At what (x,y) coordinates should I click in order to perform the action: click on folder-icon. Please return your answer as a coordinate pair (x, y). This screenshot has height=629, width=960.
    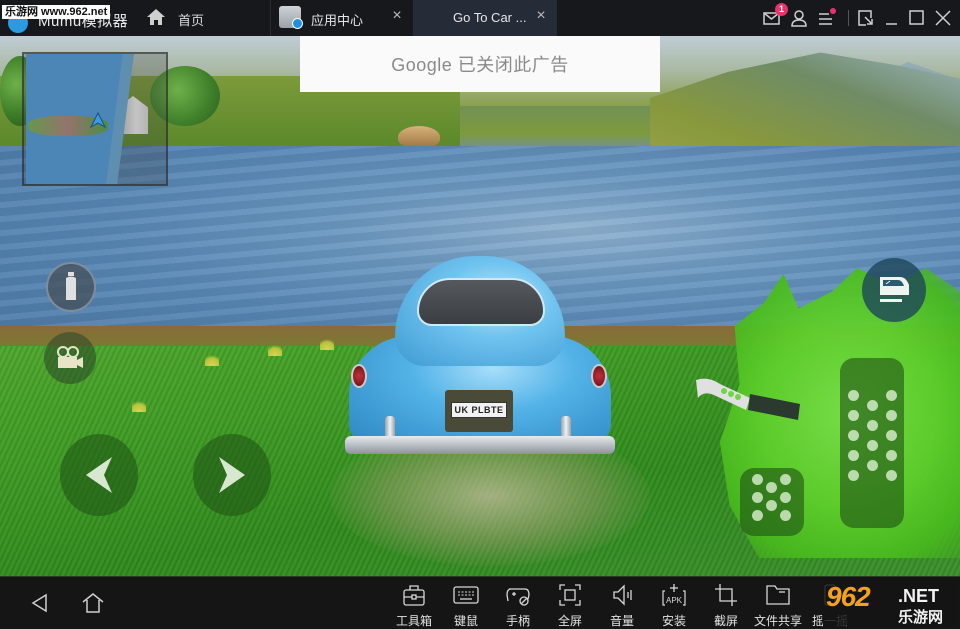
    Looking at the image, I should click on (778, 595).